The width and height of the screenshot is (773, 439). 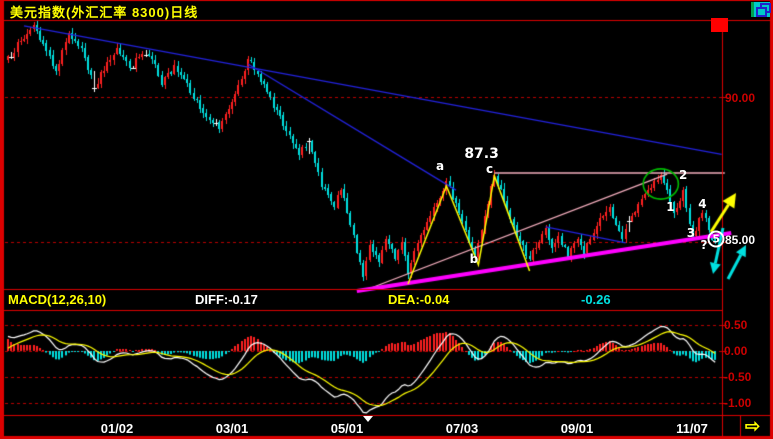 I want to click on top-right-marker, so click(x=719, y=25).